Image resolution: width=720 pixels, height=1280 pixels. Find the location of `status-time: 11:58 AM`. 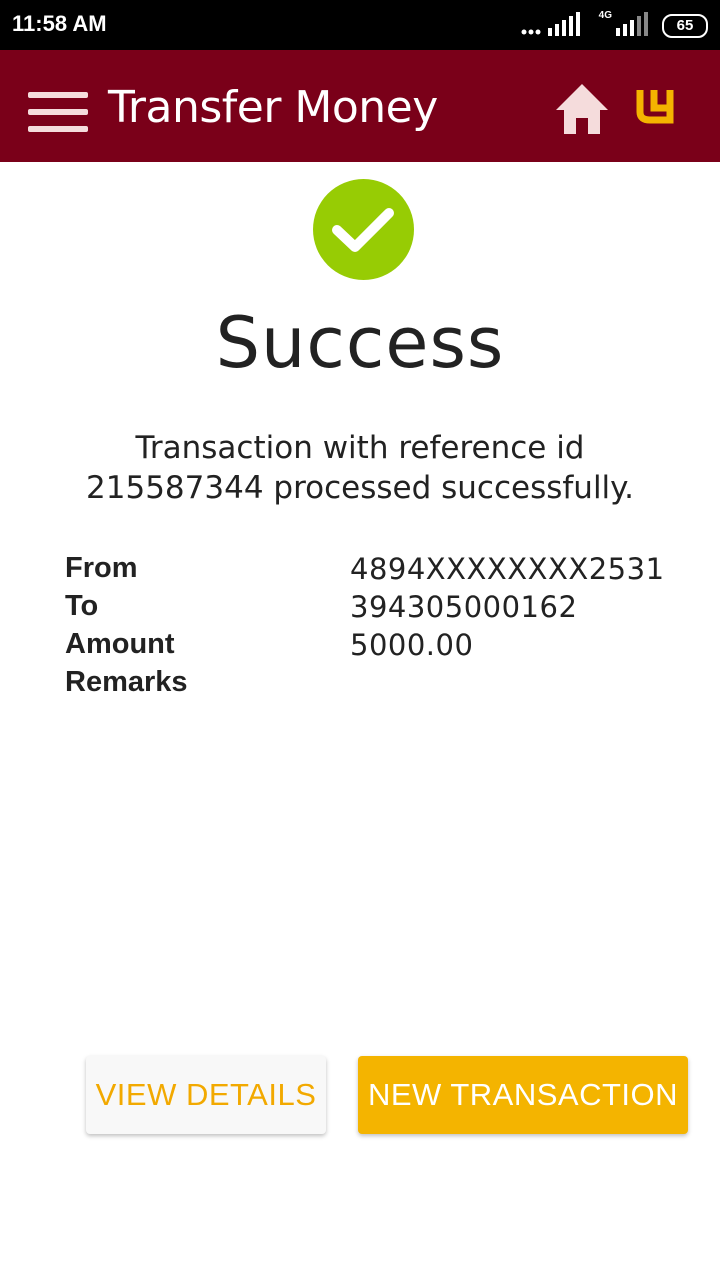

status-time: 11:58 AM is located at coordinates (59, 23).